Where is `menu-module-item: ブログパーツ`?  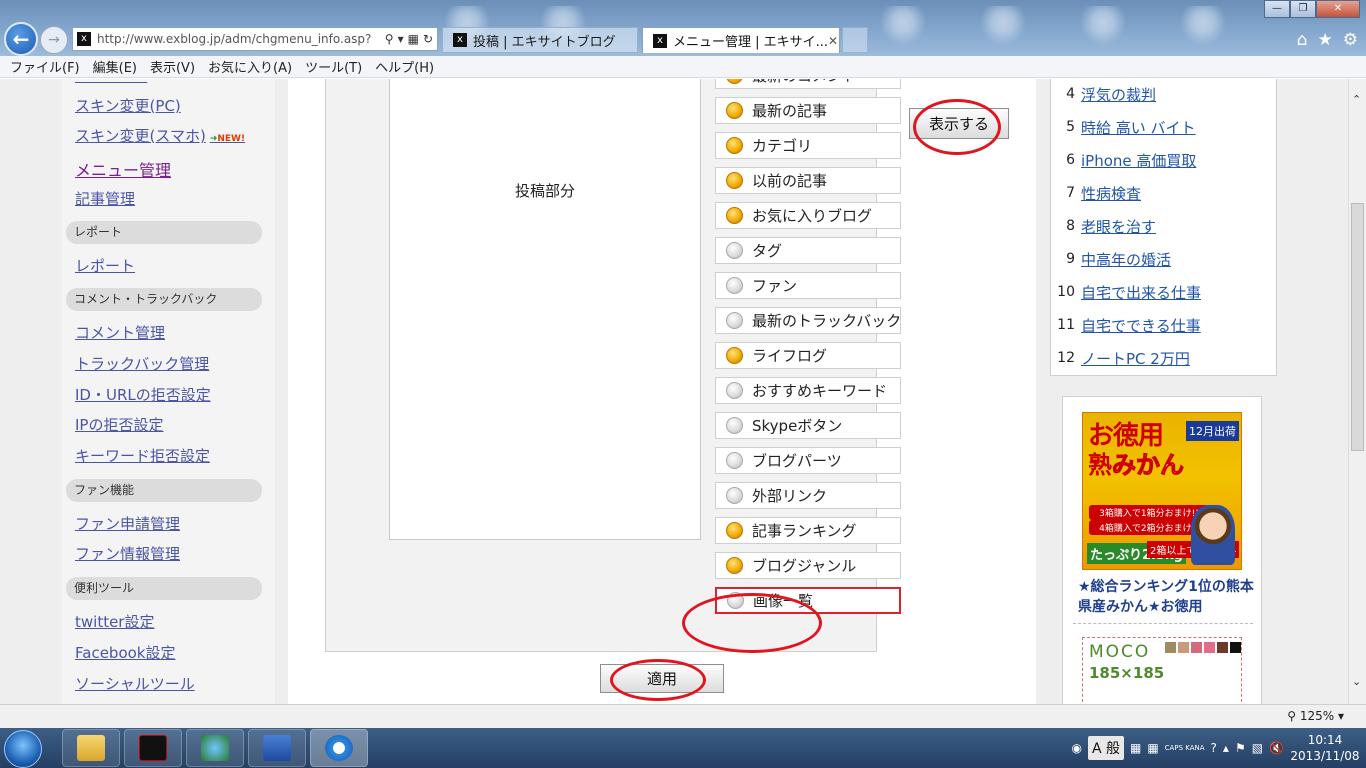
menu-module-item: ブログパーツ is located at coordinates (808, 460).